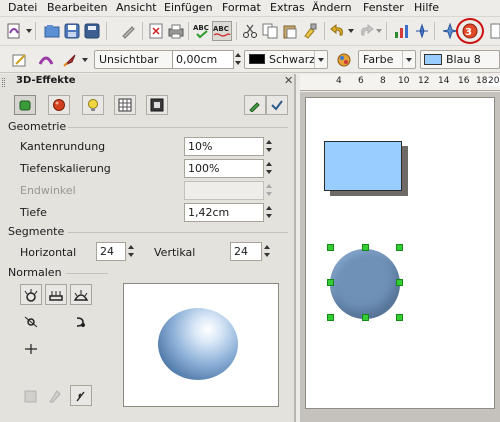  I want to click on kantenrundung-field: 10%, so click(224, 146).